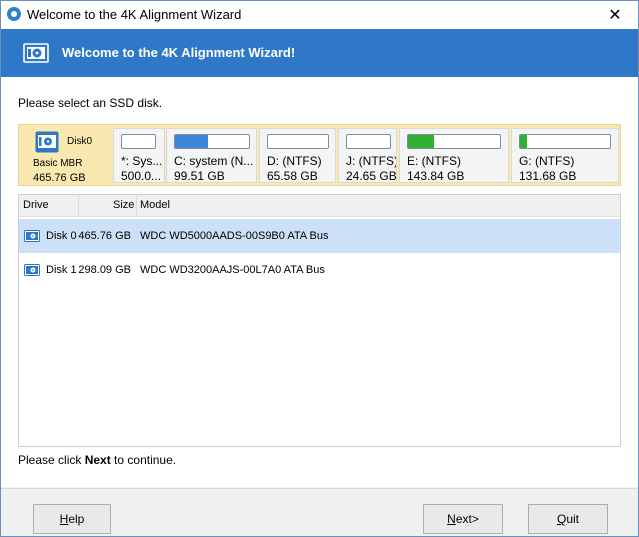  Describe the element at coordinates (143, 460) in the screenshot. I see `hint-suffix: to continue.` at that location.